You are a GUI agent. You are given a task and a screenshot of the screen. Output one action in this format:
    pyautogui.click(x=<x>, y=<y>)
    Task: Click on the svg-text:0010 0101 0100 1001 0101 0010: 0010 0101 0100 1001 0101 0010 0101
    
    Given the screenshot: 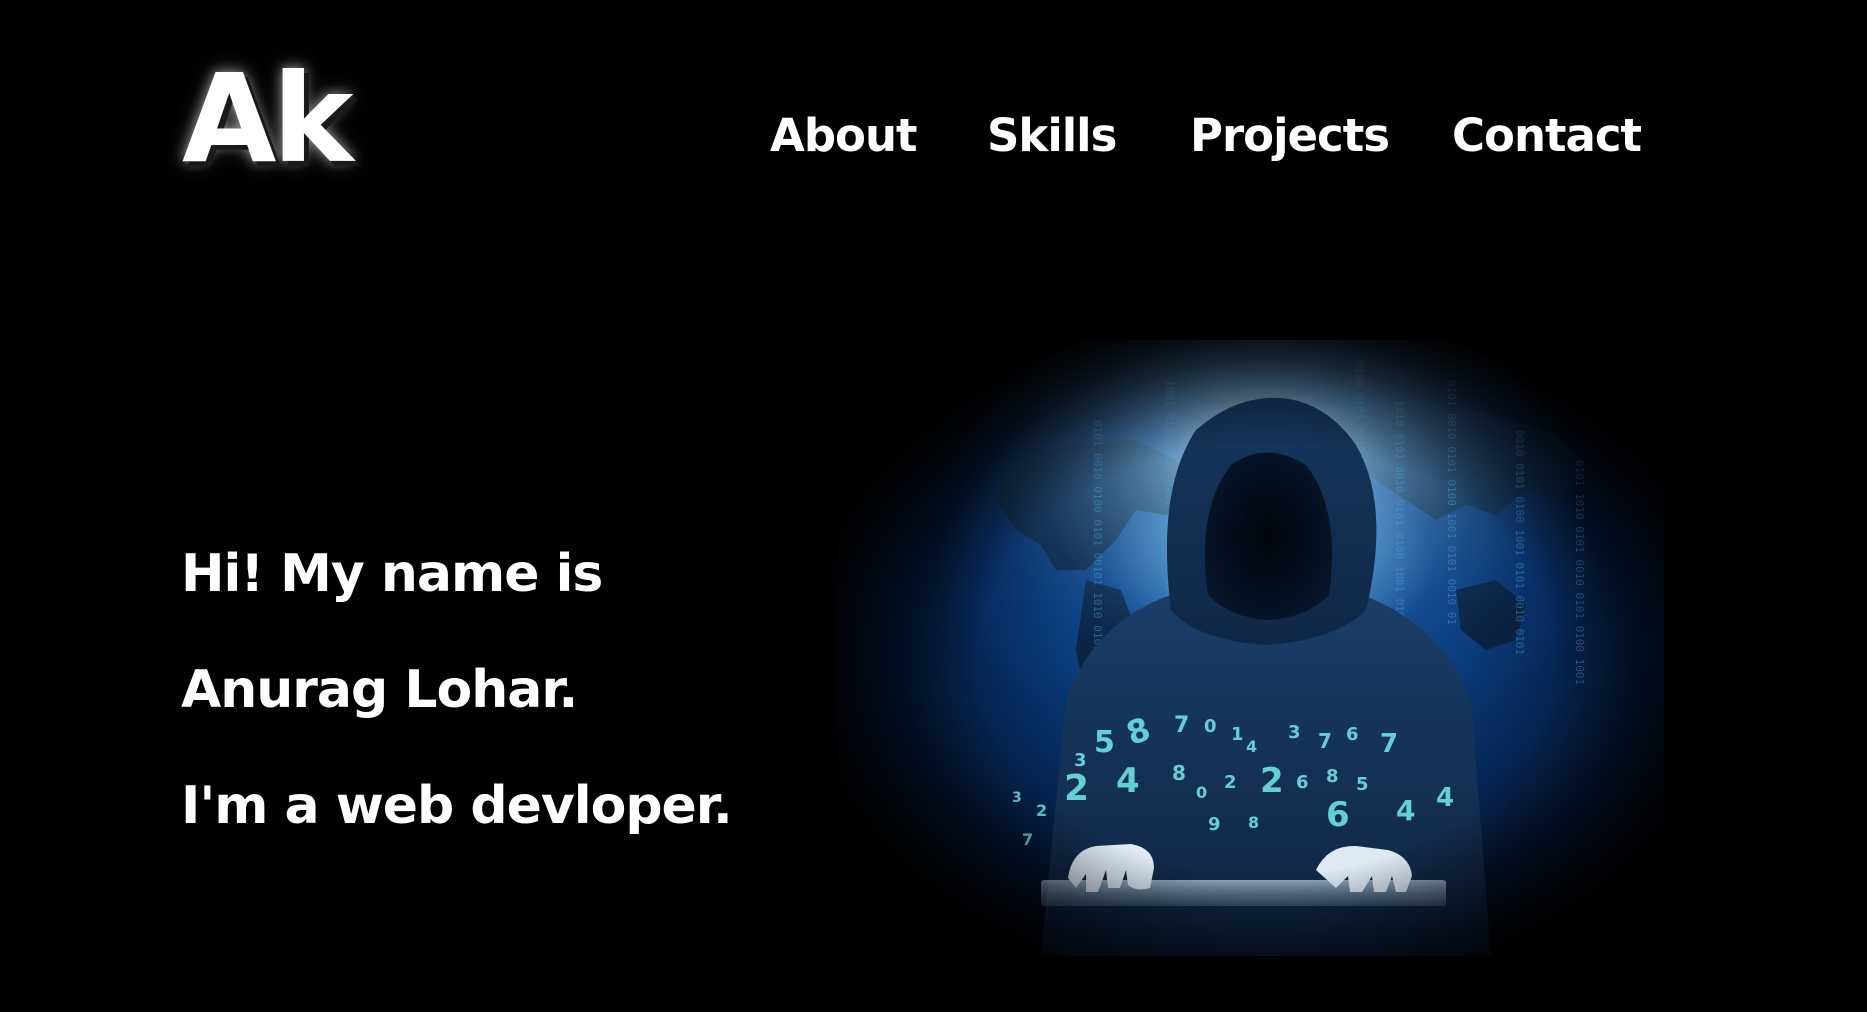 What is the action you would take?
    pyautogui.click(x=1519, y=542)
    